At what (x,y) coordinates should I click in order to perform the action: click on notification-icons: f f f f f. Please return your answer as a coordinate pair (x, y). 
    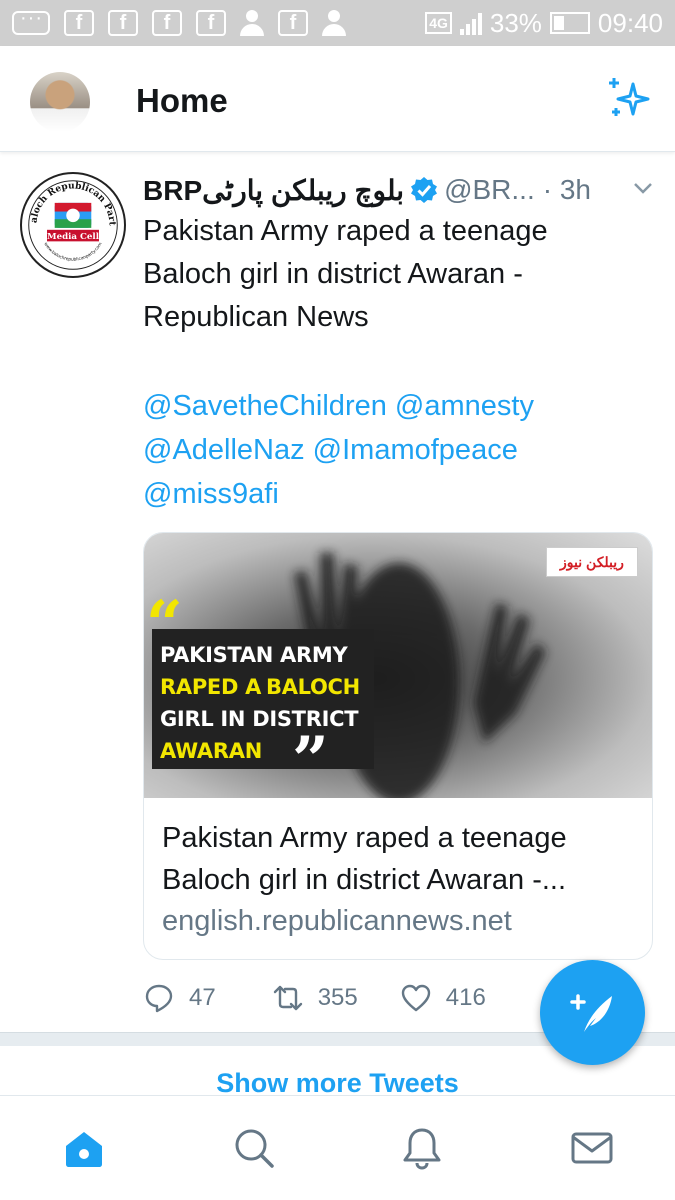
    Looking at the image, I should click on (179, 21).